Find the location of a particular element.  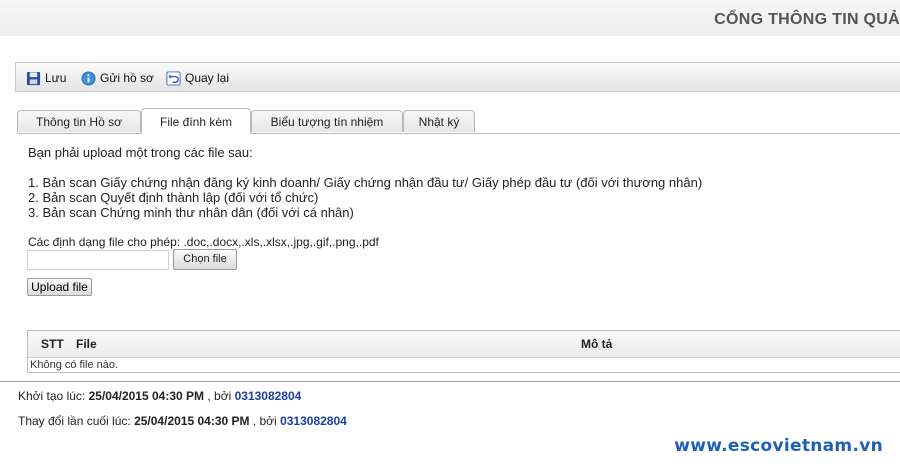

attachments-table: STT File Mô tả Không có file nào. is located at coordinates (463, 351).